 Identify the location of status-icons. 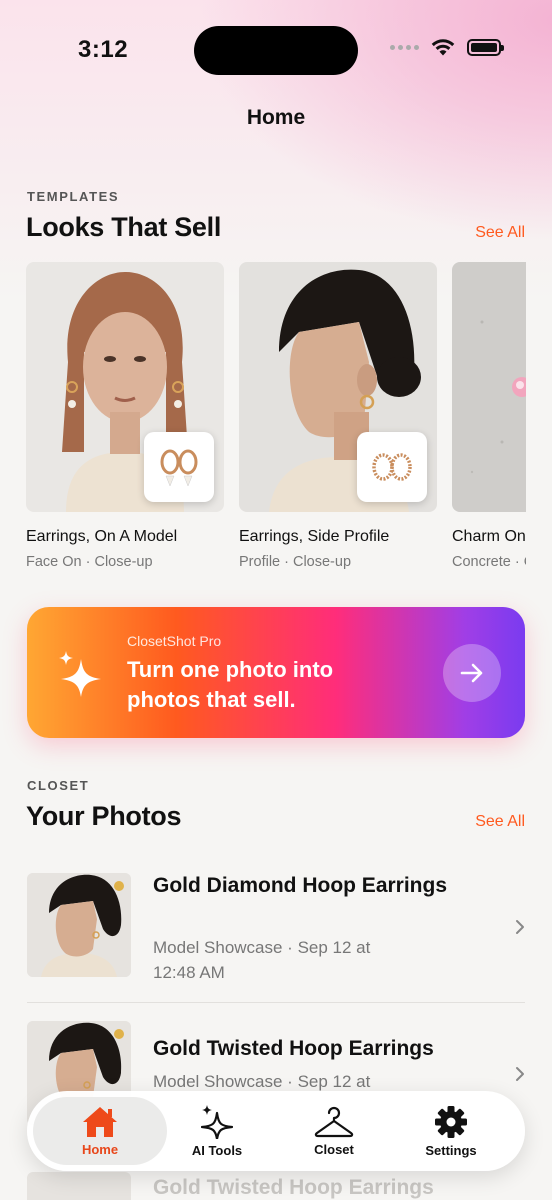
(447, 47).